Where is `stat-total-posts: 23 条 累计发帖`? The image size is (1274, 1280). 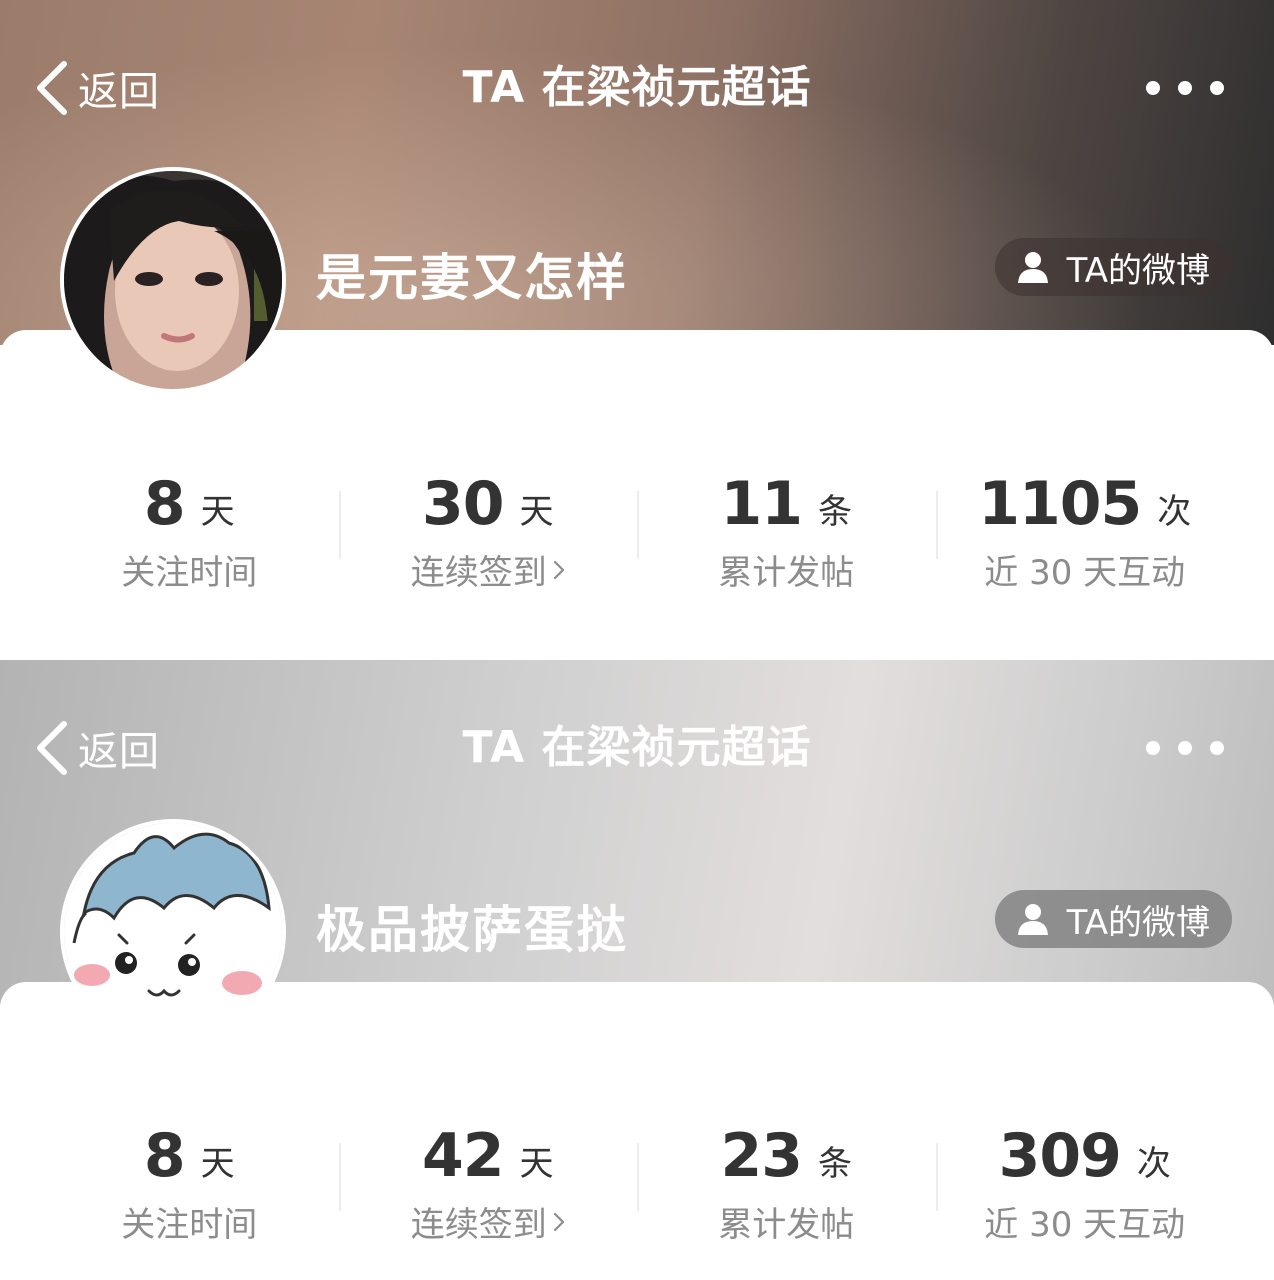 stat-total-posts: 23 条 累计发帖 is located at coordinates (786, 1187).